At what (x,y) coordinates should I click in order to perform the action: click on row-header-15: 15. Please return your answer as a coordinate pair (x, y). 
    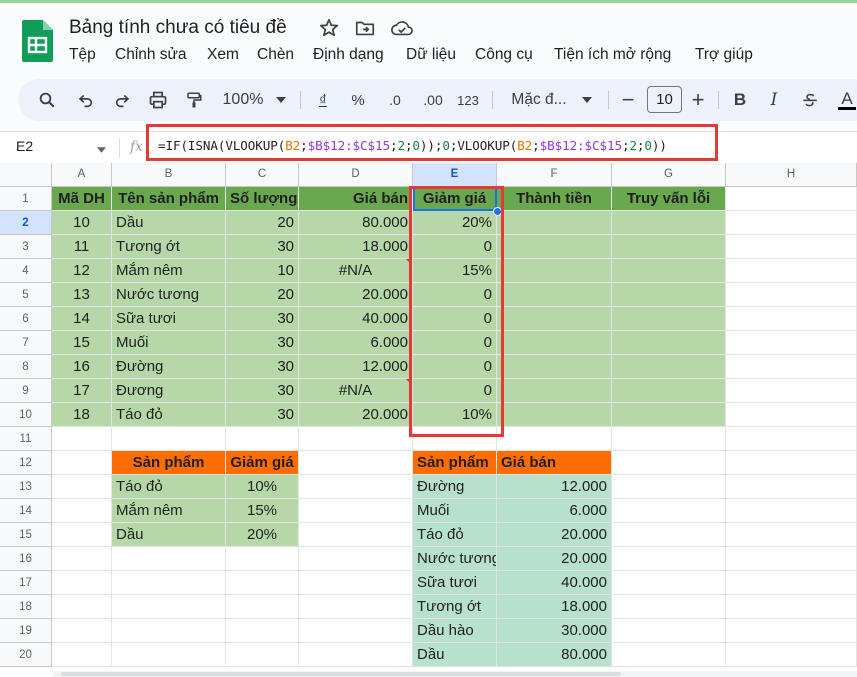
    Looking at the image, I should click on (26, 535).